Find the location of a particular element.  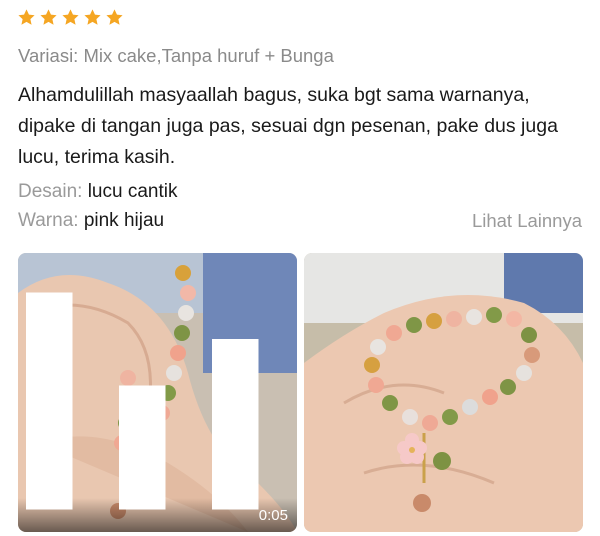

variant-info: Variasi: Mix cake,Tanpa huruf + Bunga is located at coordinates (176, 56).